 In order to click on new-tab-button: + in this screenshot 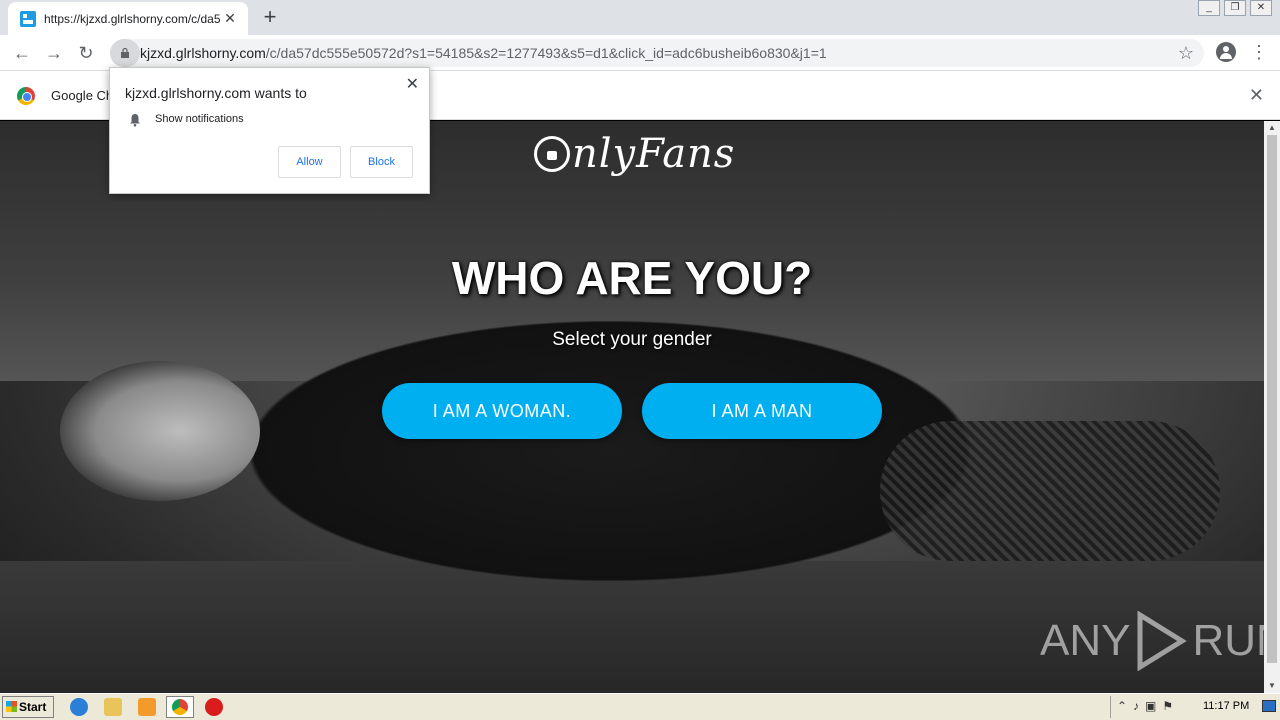, I will do `click(270, 17)`.